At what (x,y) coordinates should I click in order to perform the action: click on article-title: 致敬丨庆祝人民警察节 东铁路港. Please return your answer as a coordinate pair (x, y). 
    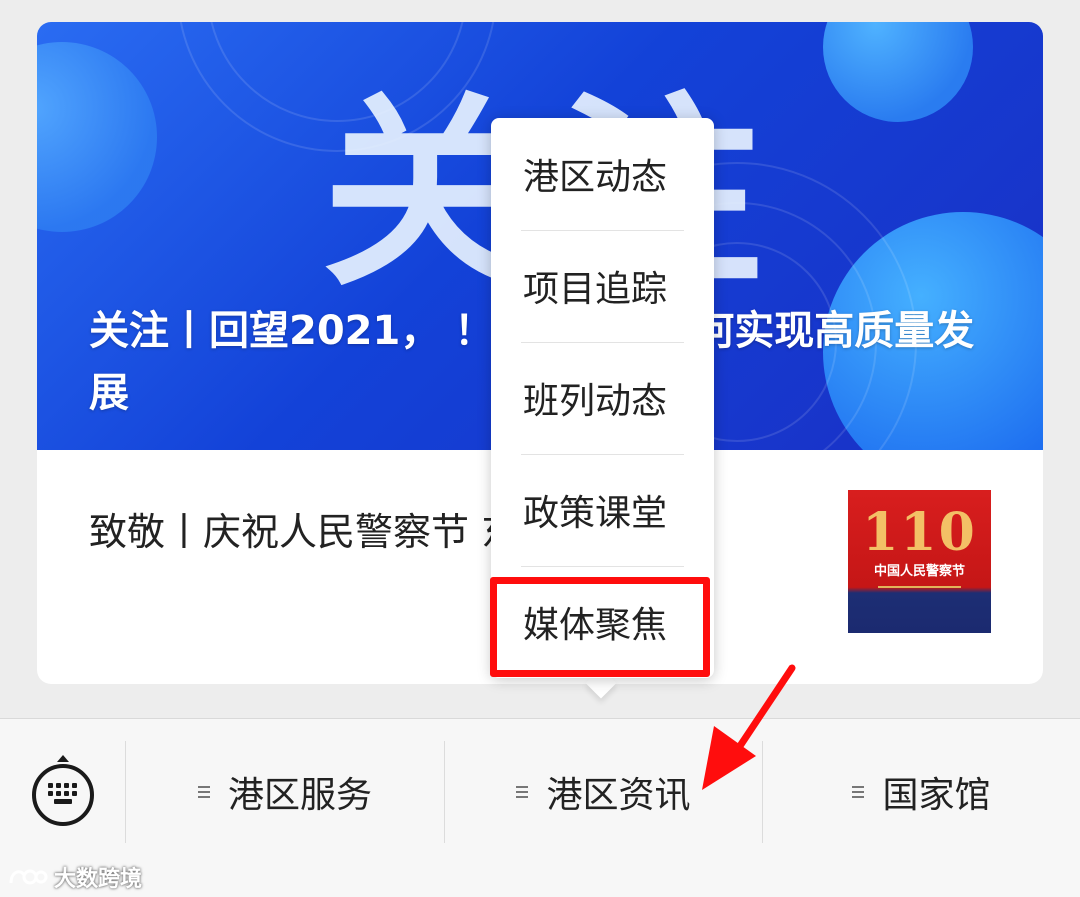
    Looking at the image, I should click on (459, 532).